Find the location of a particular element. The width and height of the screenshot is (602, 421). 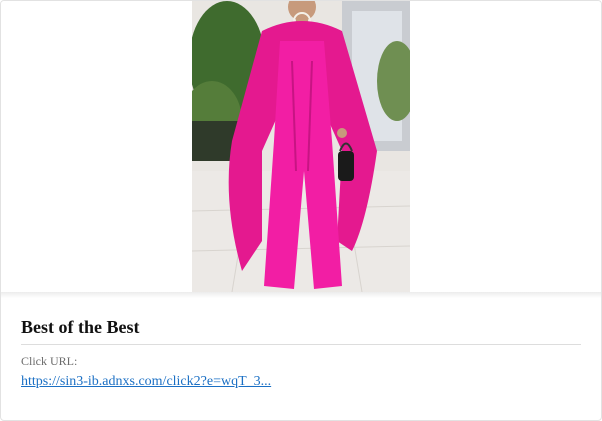

ad-title: Best of the Best is located at coordinates (301, 330).